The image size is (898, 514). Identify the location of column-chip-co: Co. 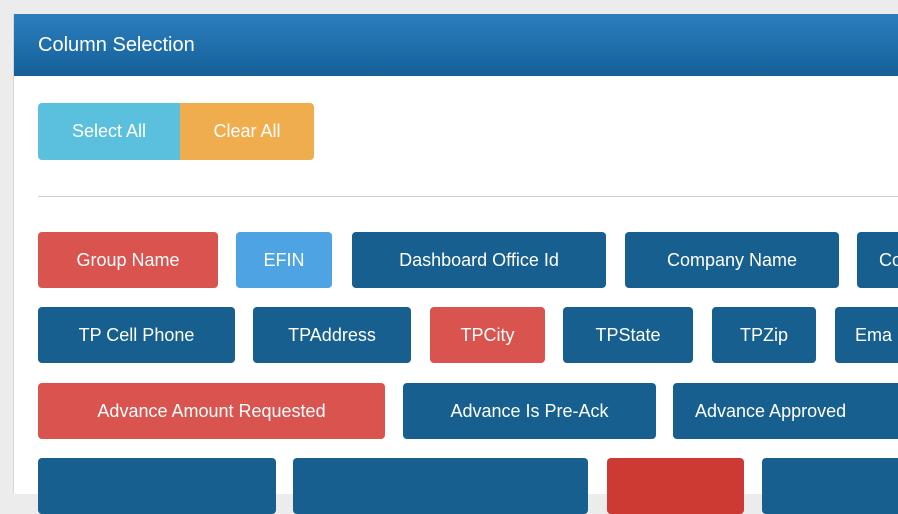
(877, 260).